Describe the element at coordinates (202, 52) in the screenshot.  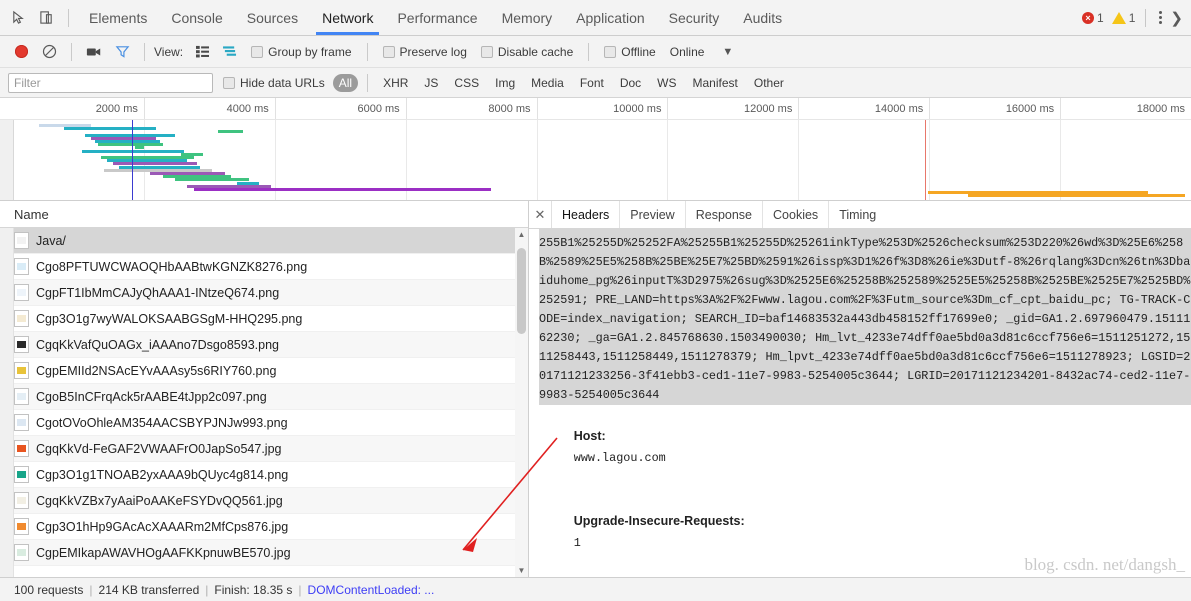
I see `list-view-icon` at that location.